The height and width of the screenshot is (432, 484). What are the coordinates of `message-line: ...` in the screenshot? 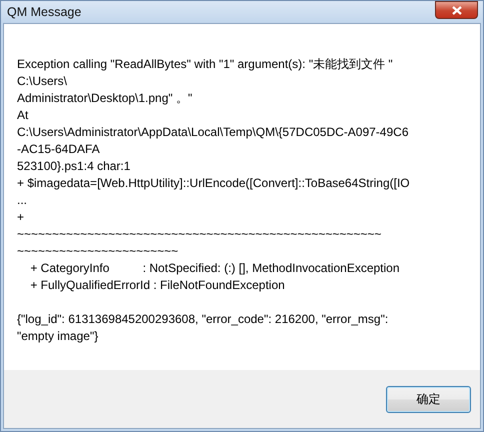 It's located at (22, 200).